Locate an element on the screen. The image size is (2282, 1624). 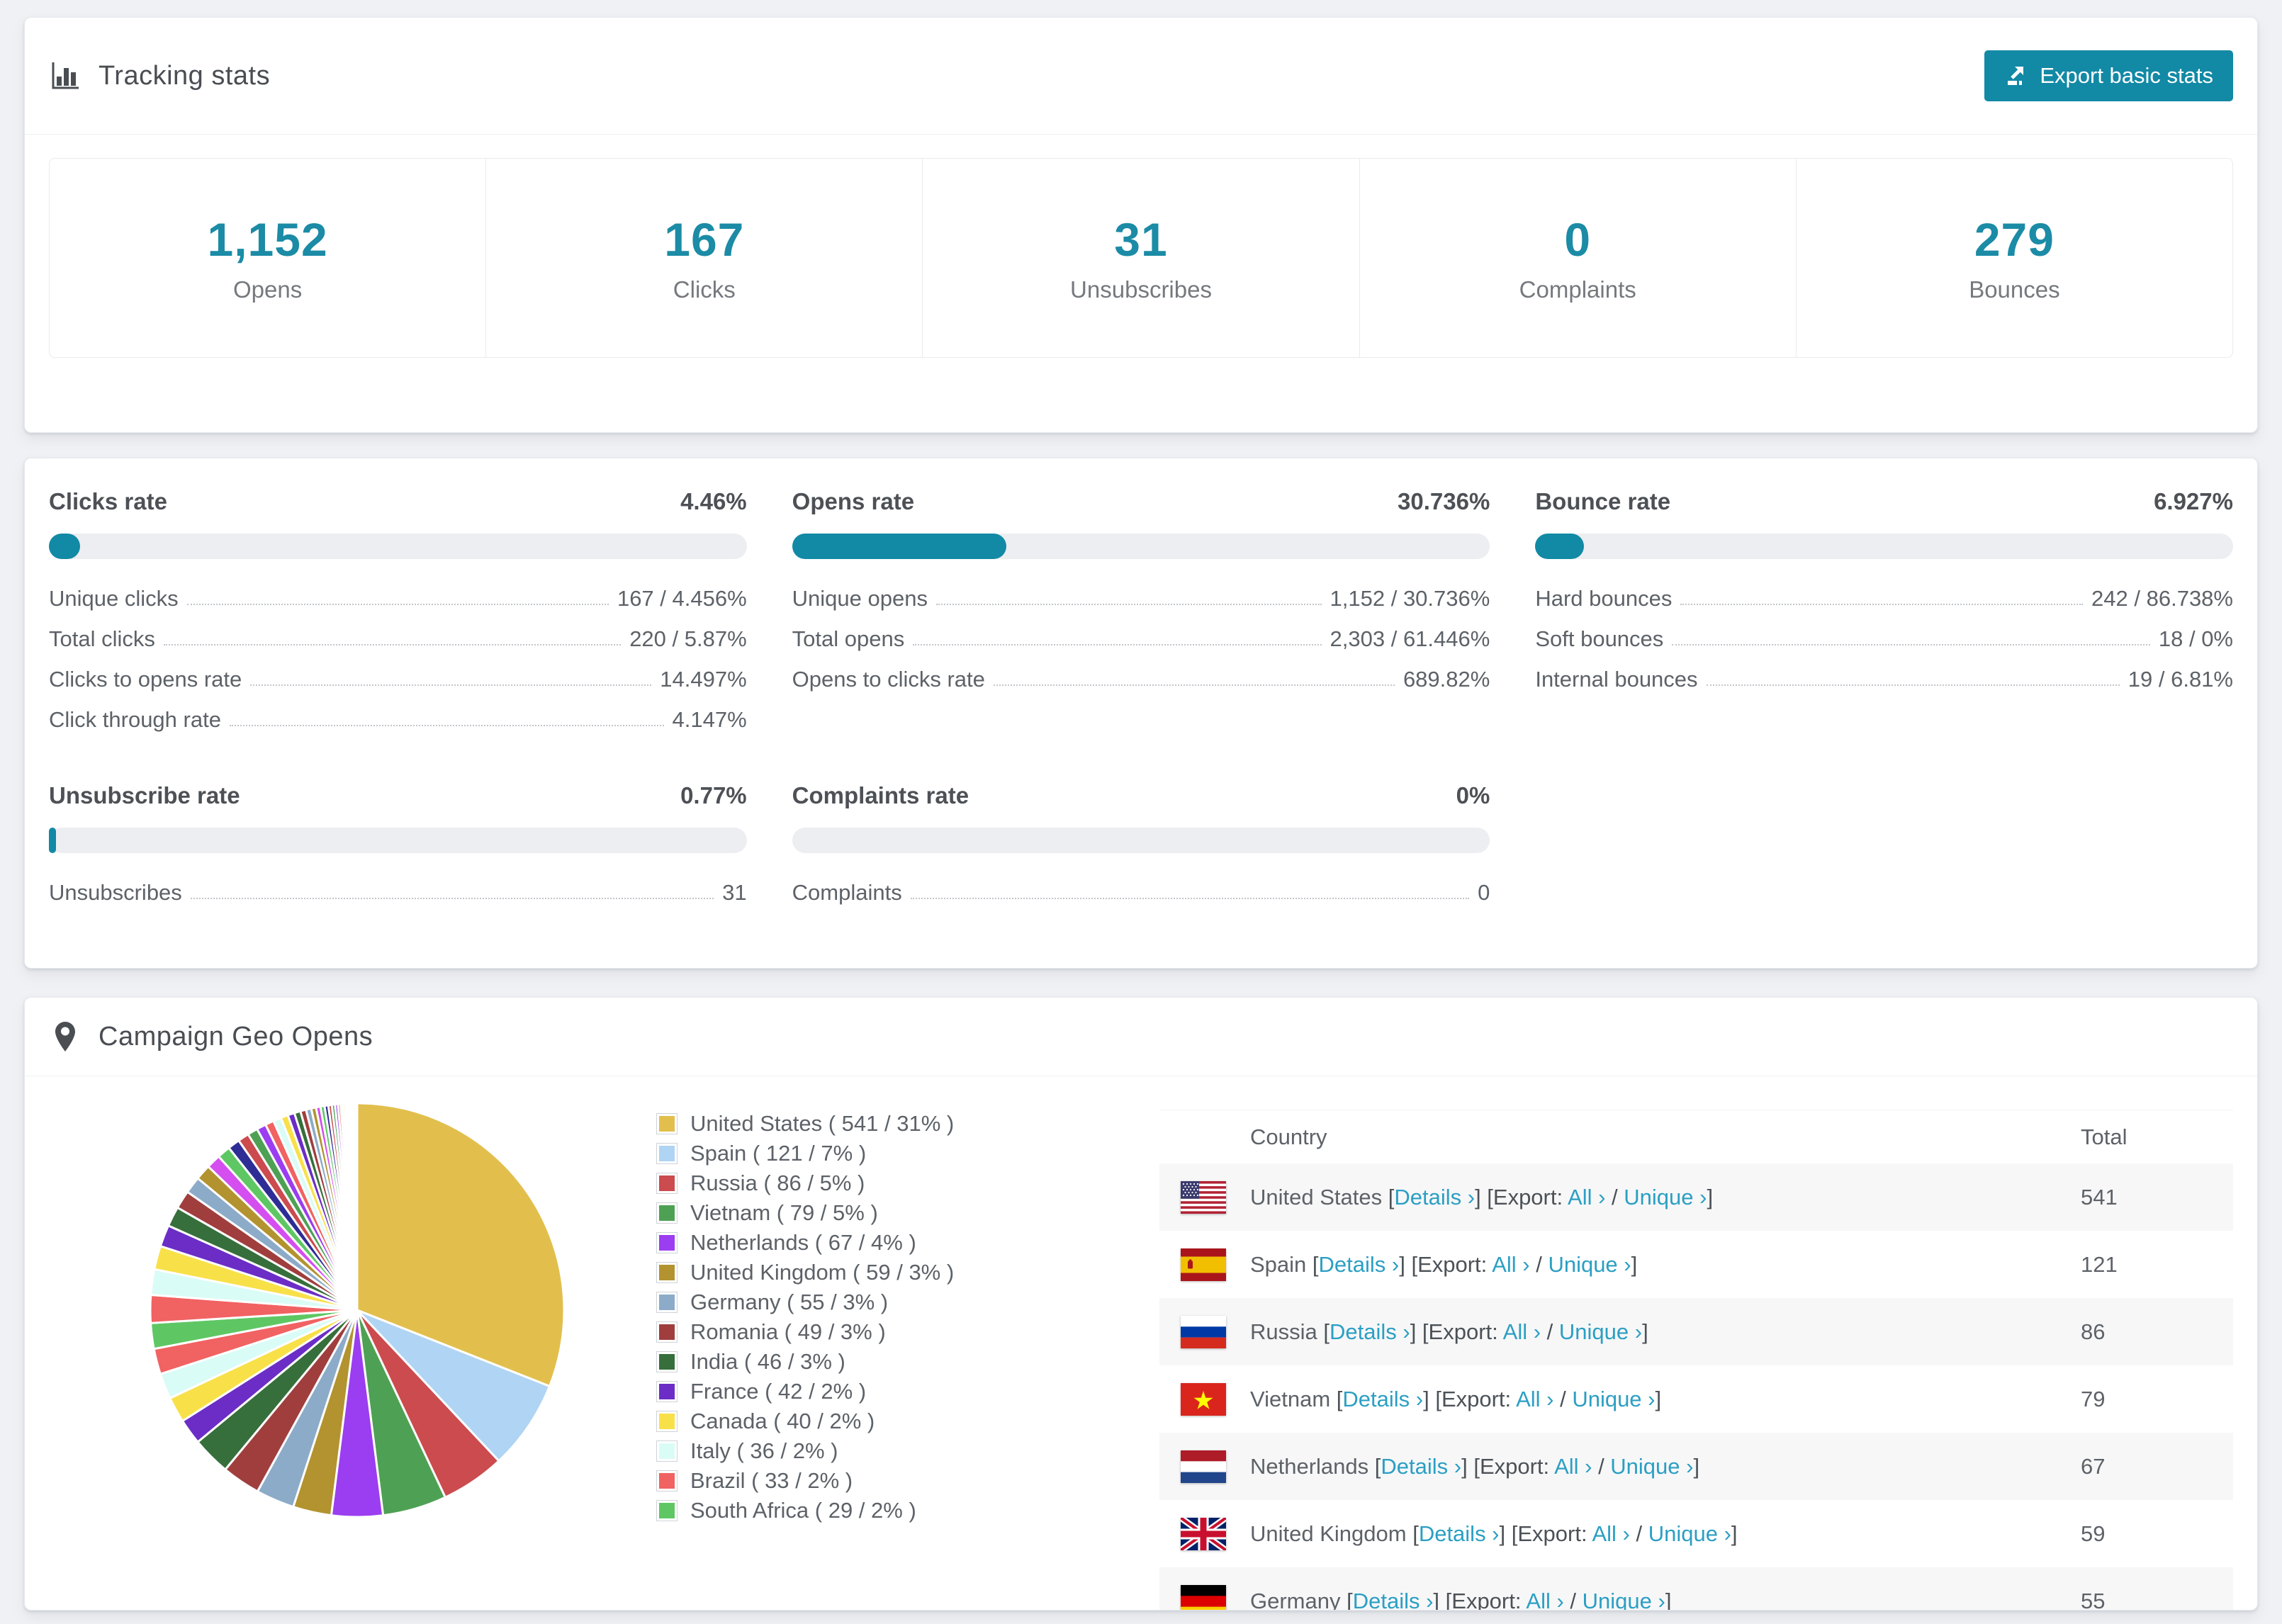
stat-label: Clicks is located at coordinates (704, 290).